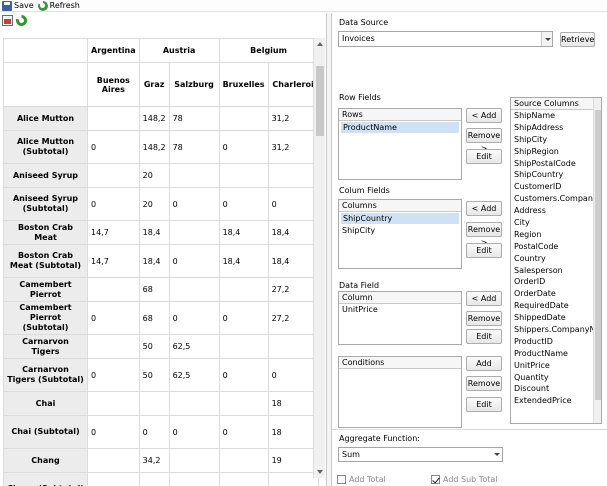 This screenshot has height=486, width=607. Describe the element at coordinates (293, 261) in the screenshot. I see `table-cell: 18,4` at that location.